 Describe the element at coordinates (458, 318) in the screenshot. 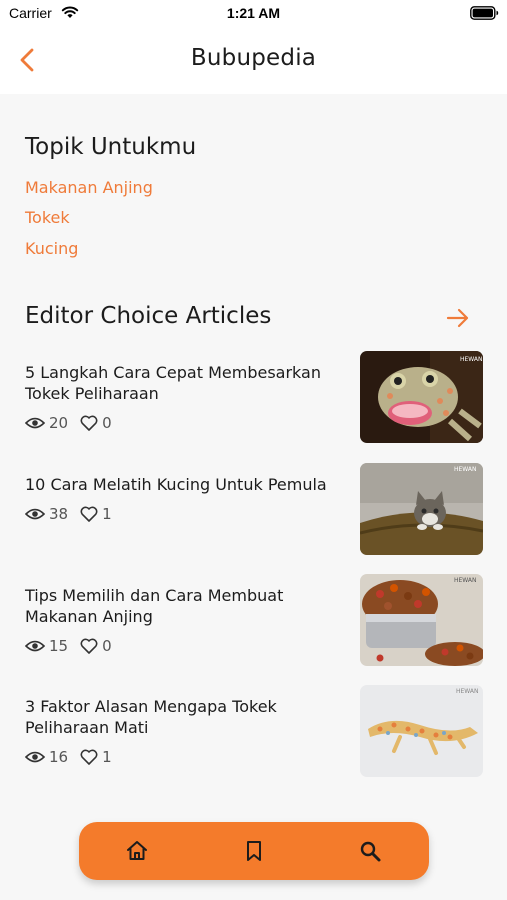

I see `arrow-right-icon` at that location.